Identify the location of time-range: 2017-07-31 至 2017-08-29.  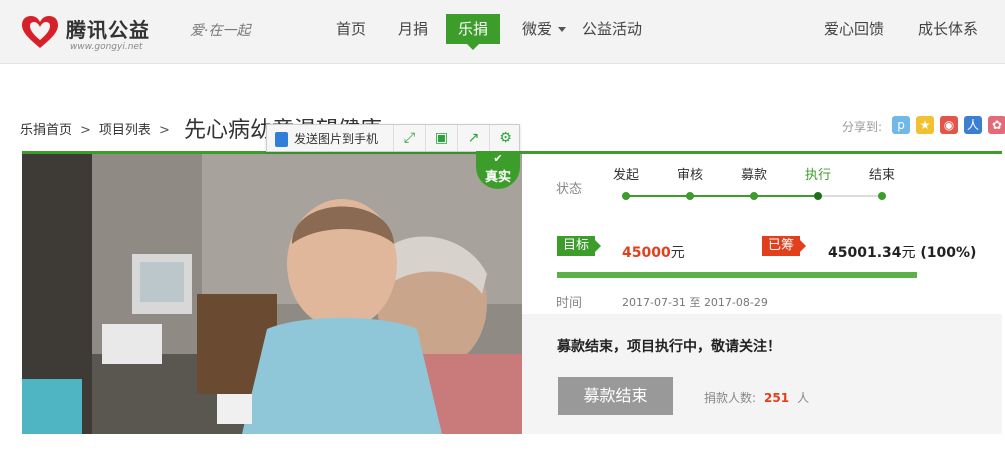
(695, 302).